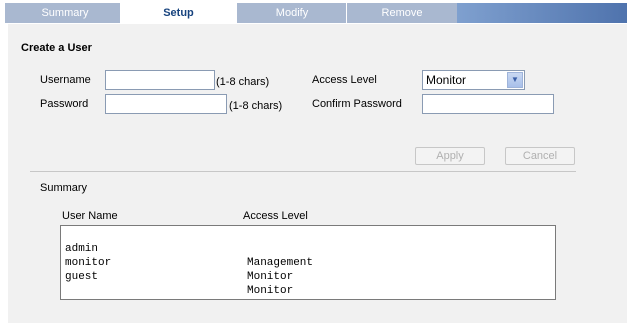 The height and width of the screenshot is (323, 627). I want to click on summary-title: Summary, so click(64, 188).